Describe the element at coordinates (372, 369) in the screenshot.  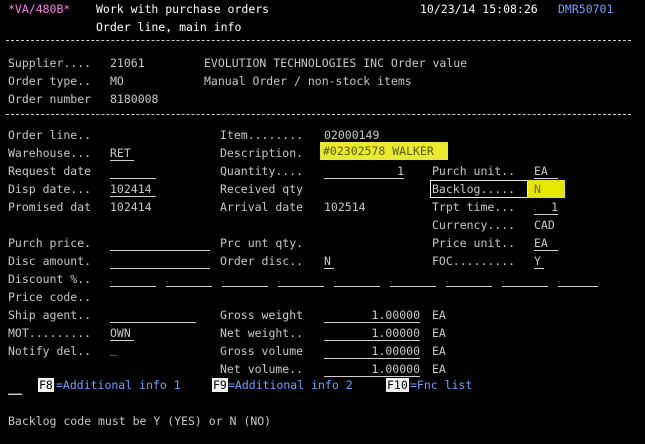
I see `net-volume-field: 1.00000` at that location.